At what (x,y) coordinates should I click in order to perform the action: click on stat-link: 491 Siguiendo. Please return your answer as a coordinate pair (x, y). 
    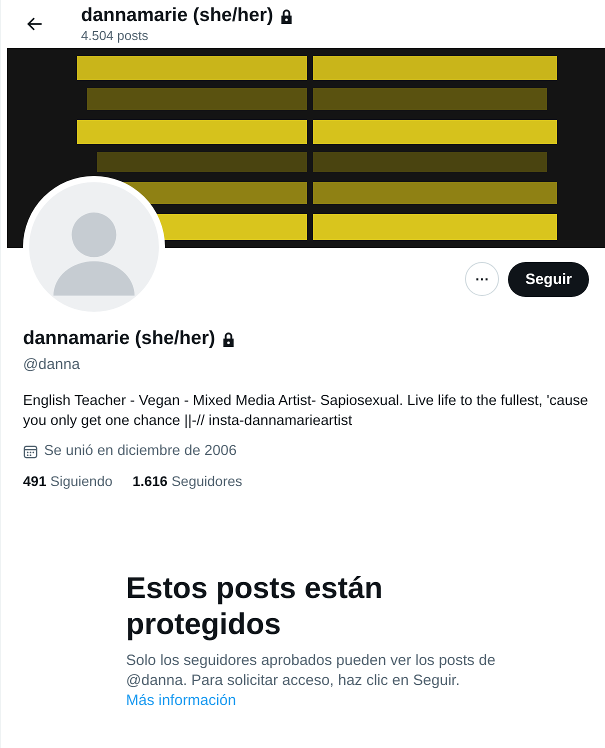
    Looking at the image, I should click on (68, 481).